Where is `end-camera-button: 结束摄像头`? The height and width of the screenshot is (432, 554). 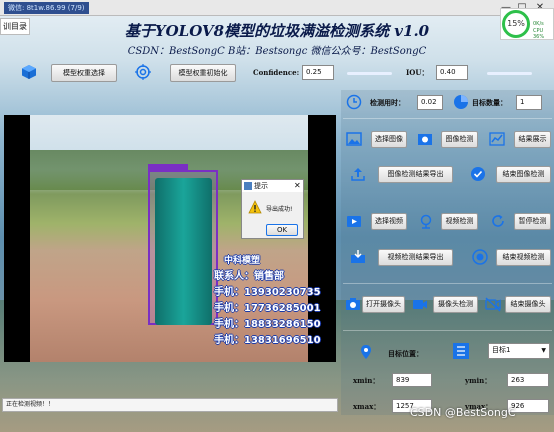 end-camera-button: 结束摄像头 is located at coordinates (528, 304).